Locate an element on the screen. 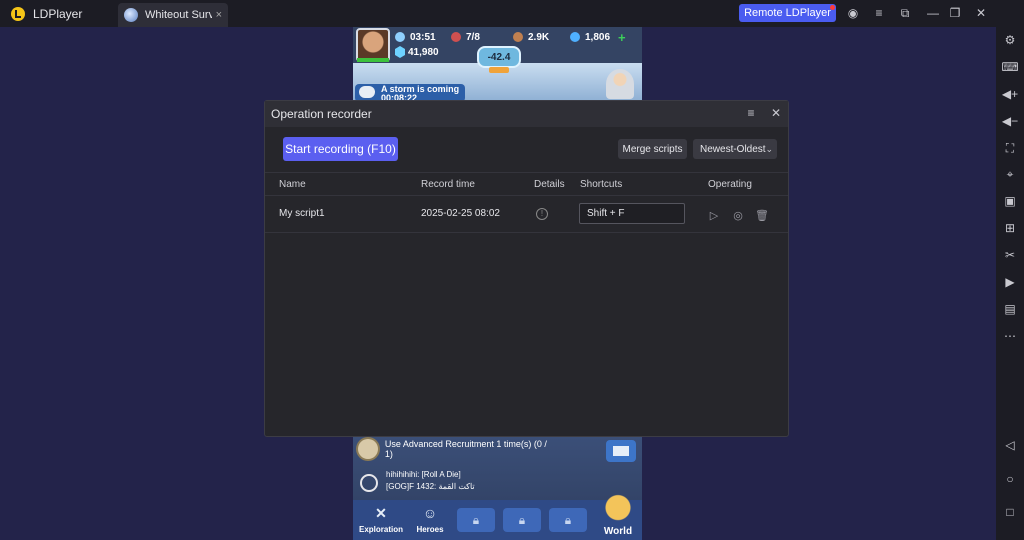 This screenshot has height=540, width=1024. remote-ldplayer-label: Remote LDPlayer is located at coordinates (787, 13).